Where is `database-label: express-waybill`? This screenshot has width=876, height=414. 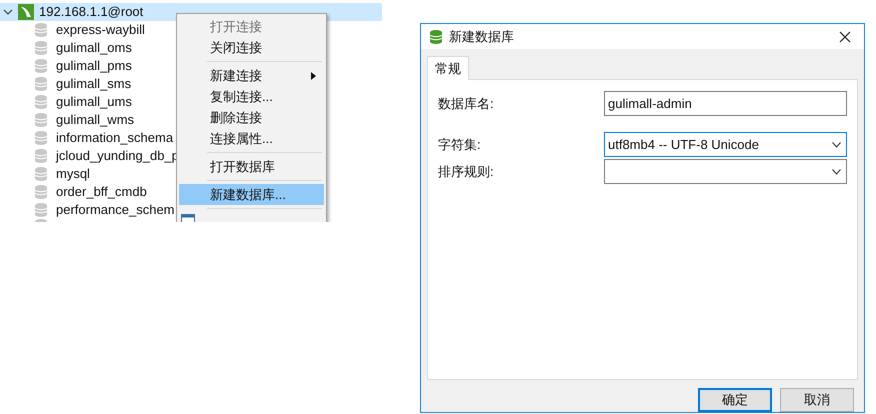
database-label: express-waybill is located at coordinates (100, 30).